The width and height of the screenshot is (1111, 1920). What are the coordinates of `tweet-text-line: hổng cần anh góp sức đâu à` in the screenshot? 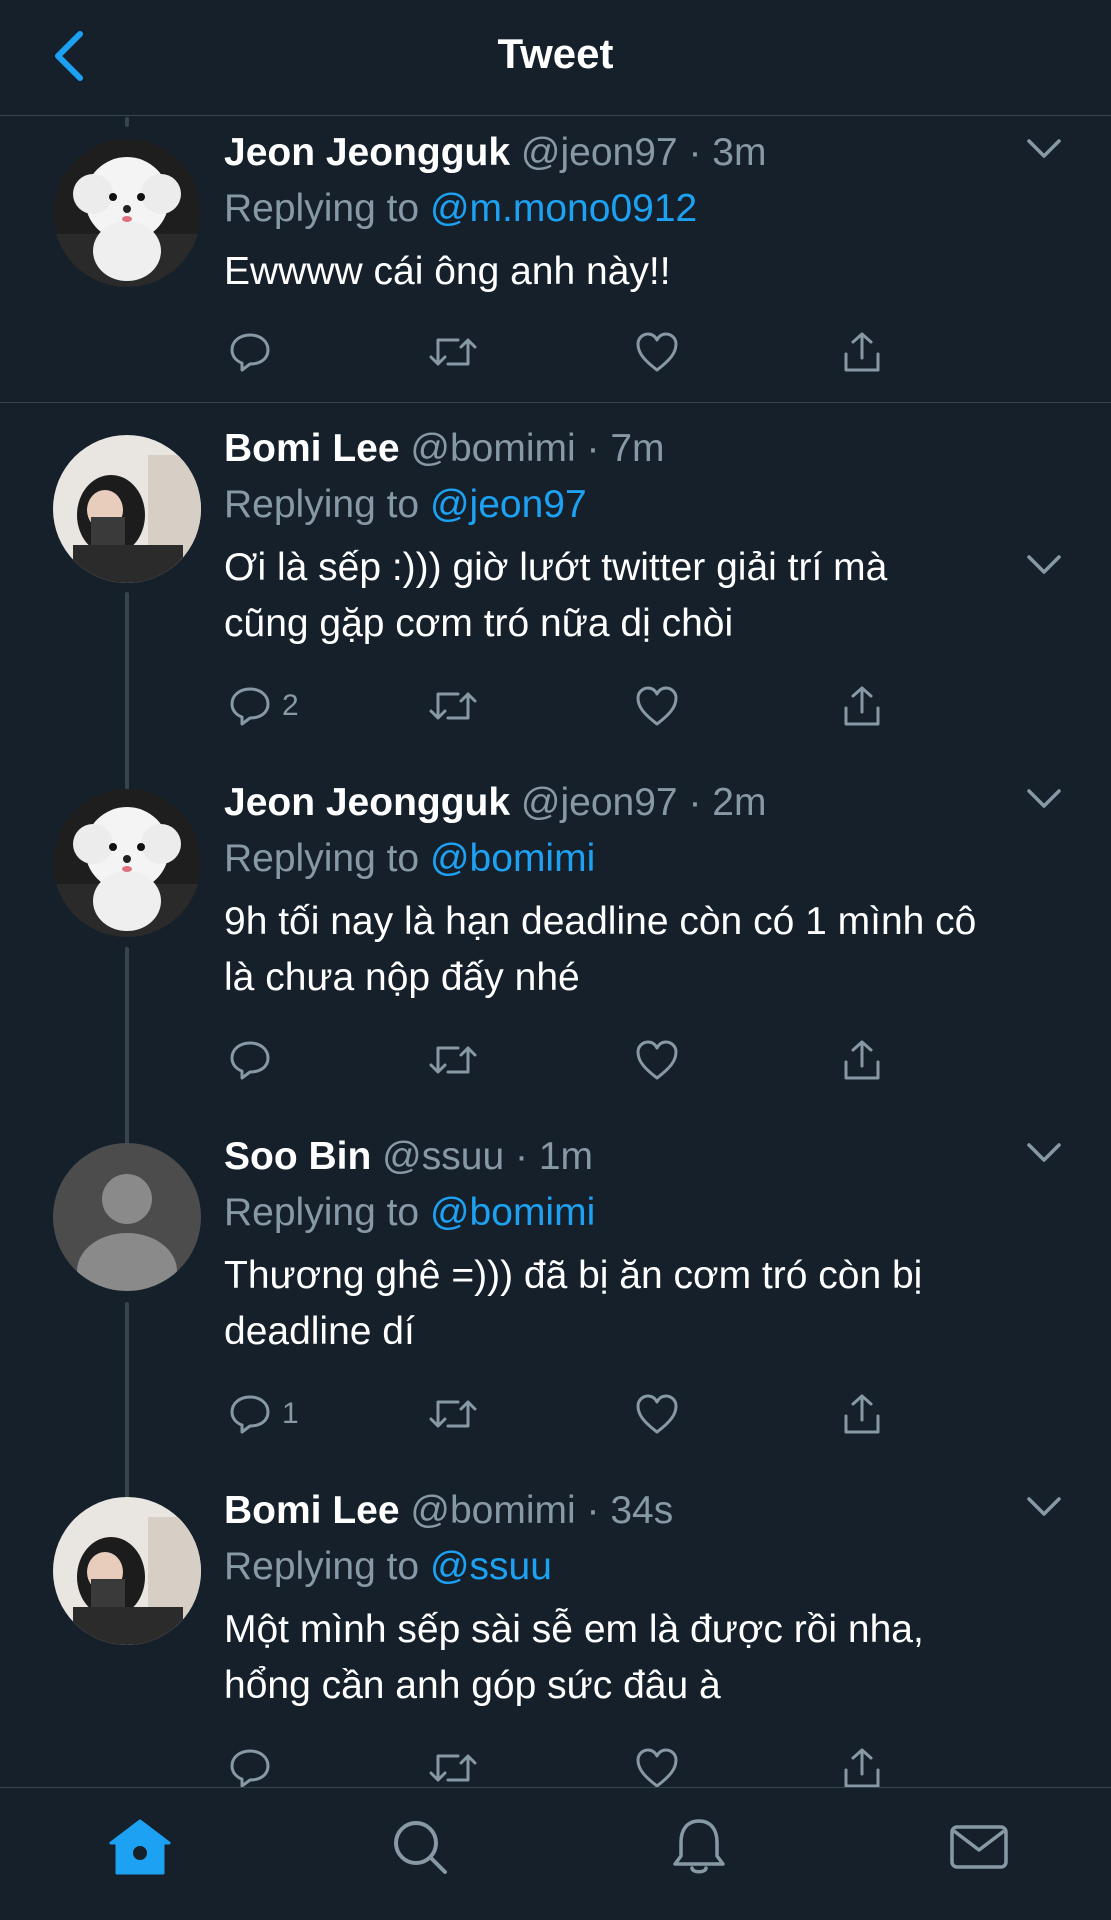 It's located at (472, 1685).